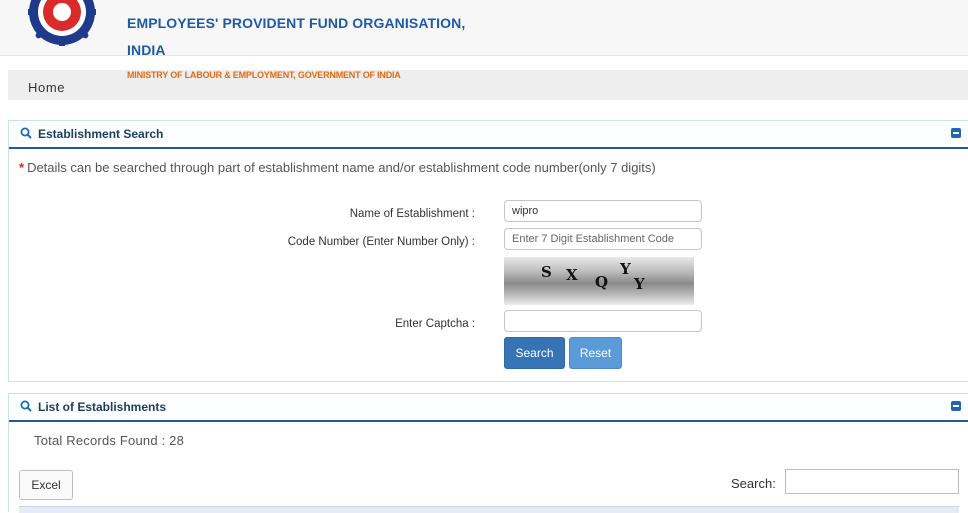 This screenshot has height=513, width=968. What do you see at coordinates (488, 408) in the screenshot?
I see `panel-header: List of Establishments` at bounding box center [488, 408].